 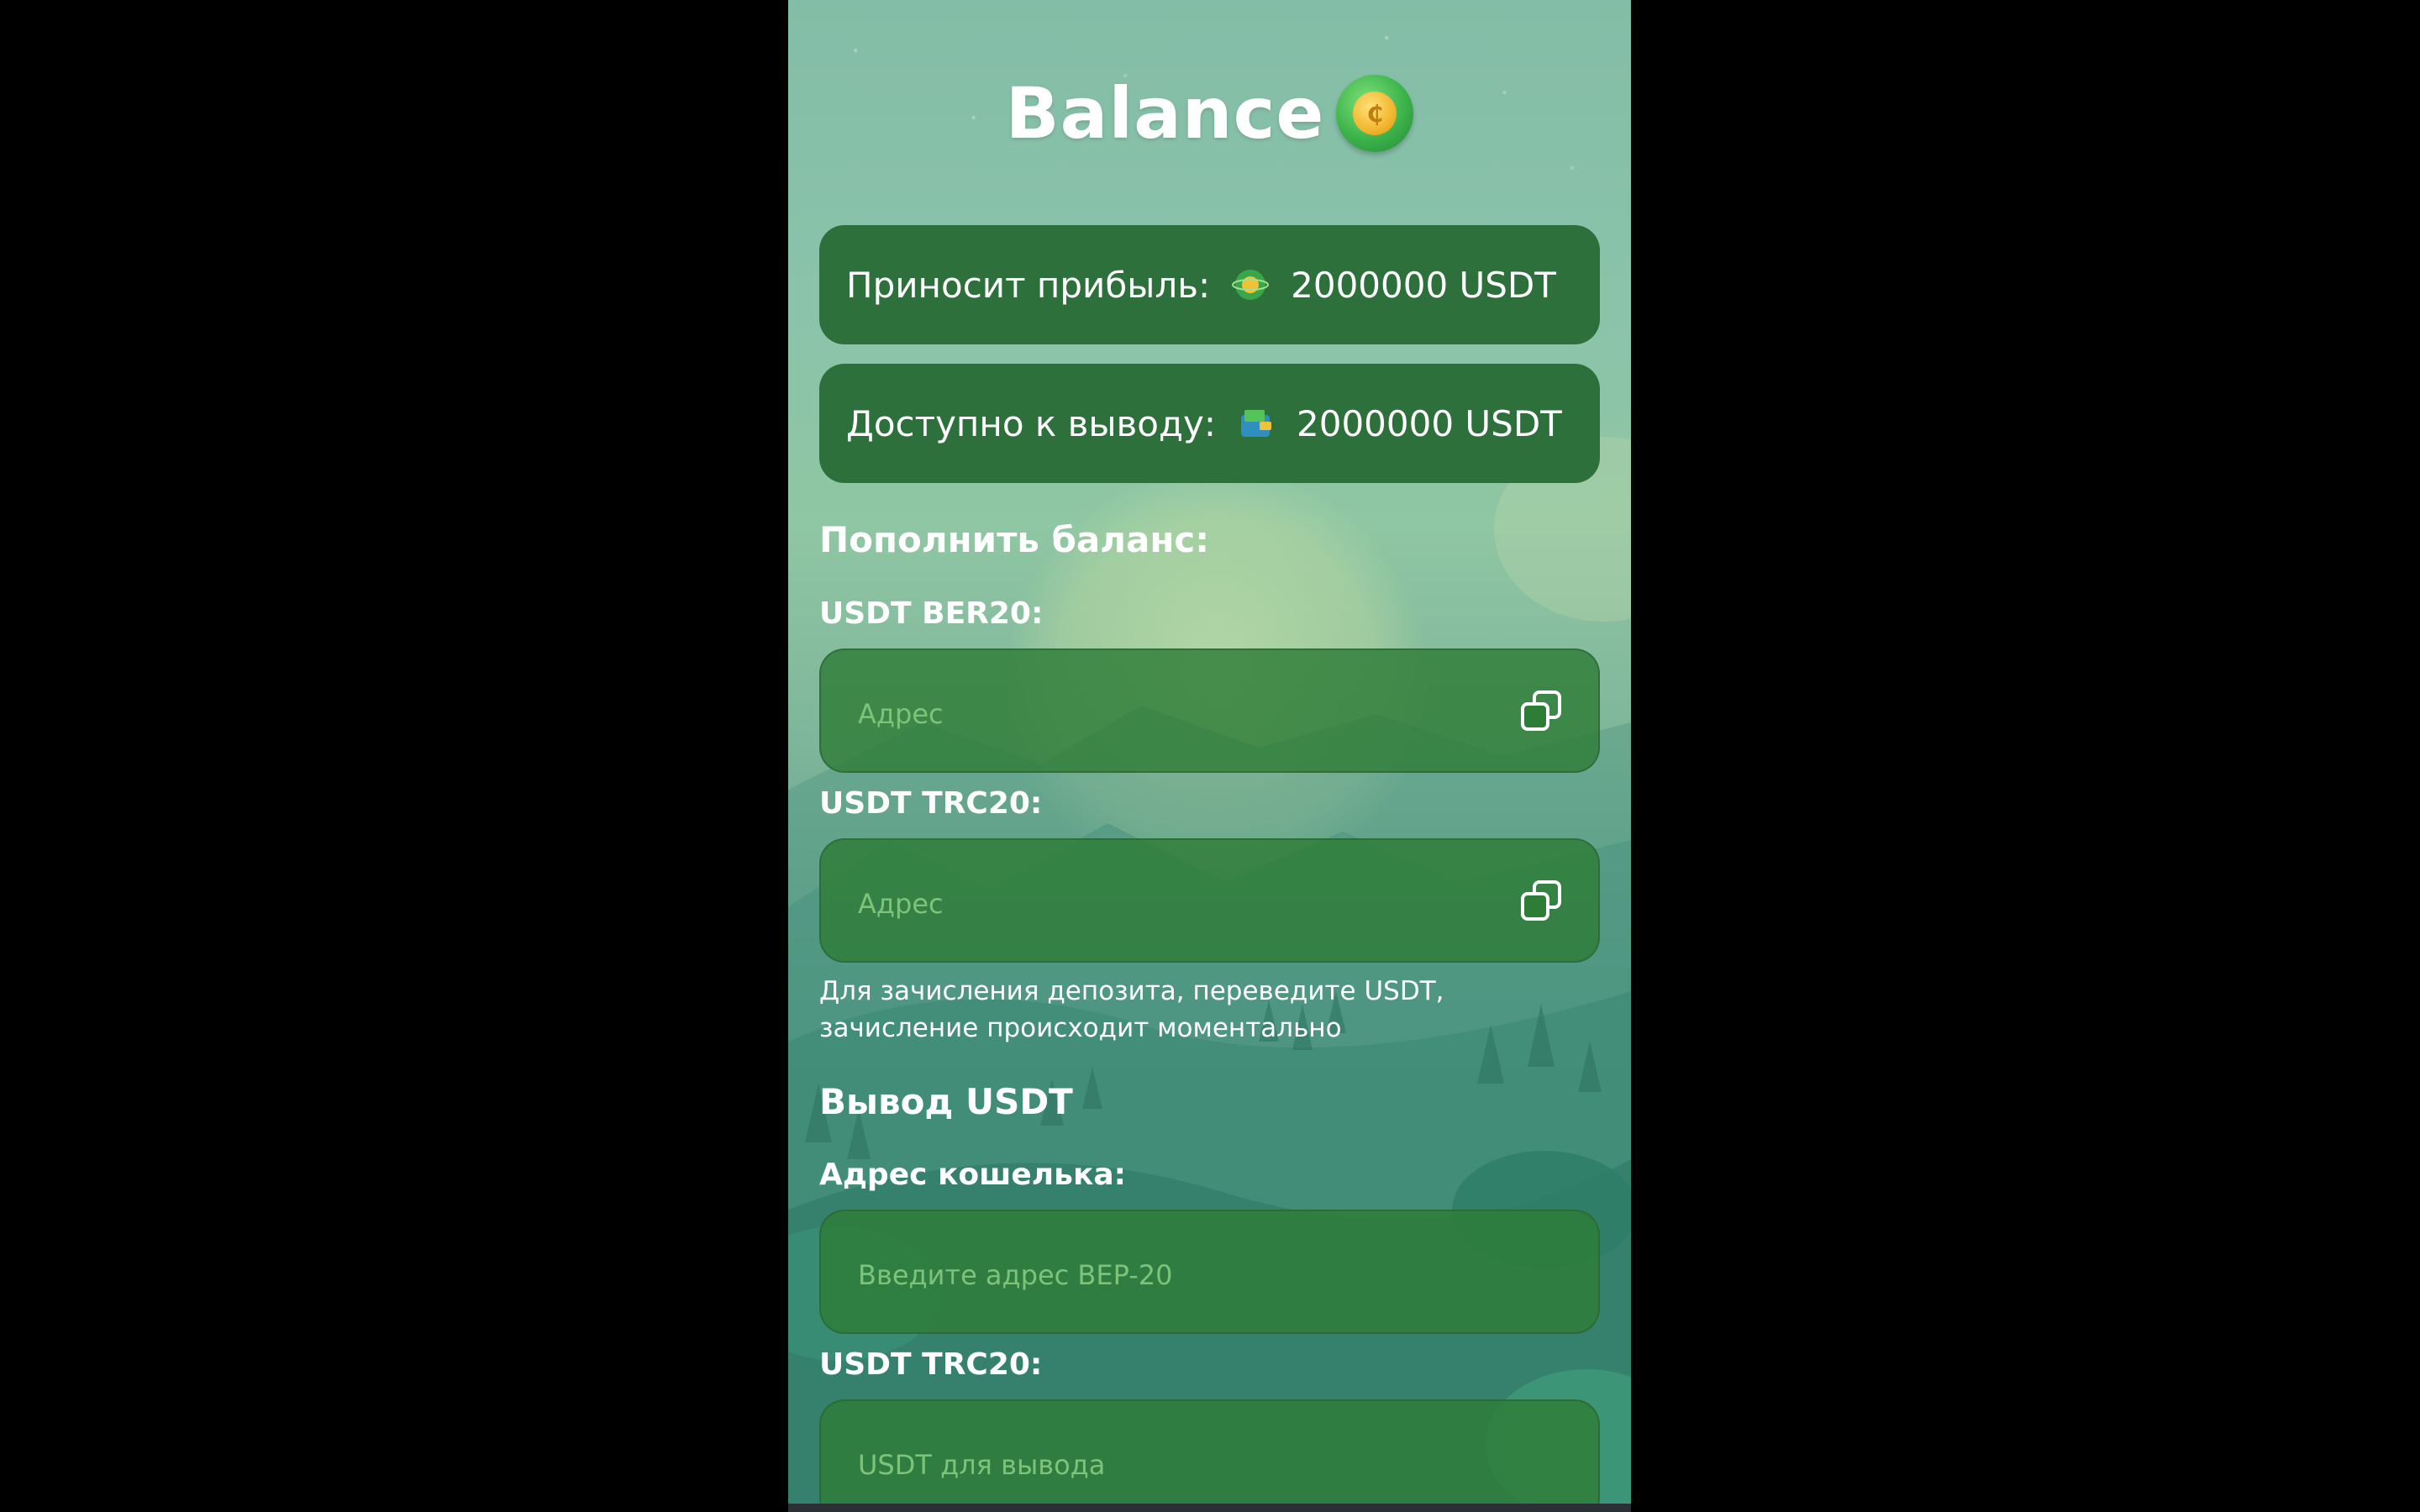 I want to click on profit-label: Приносит прибыль:, so click(x=1028, y=285).